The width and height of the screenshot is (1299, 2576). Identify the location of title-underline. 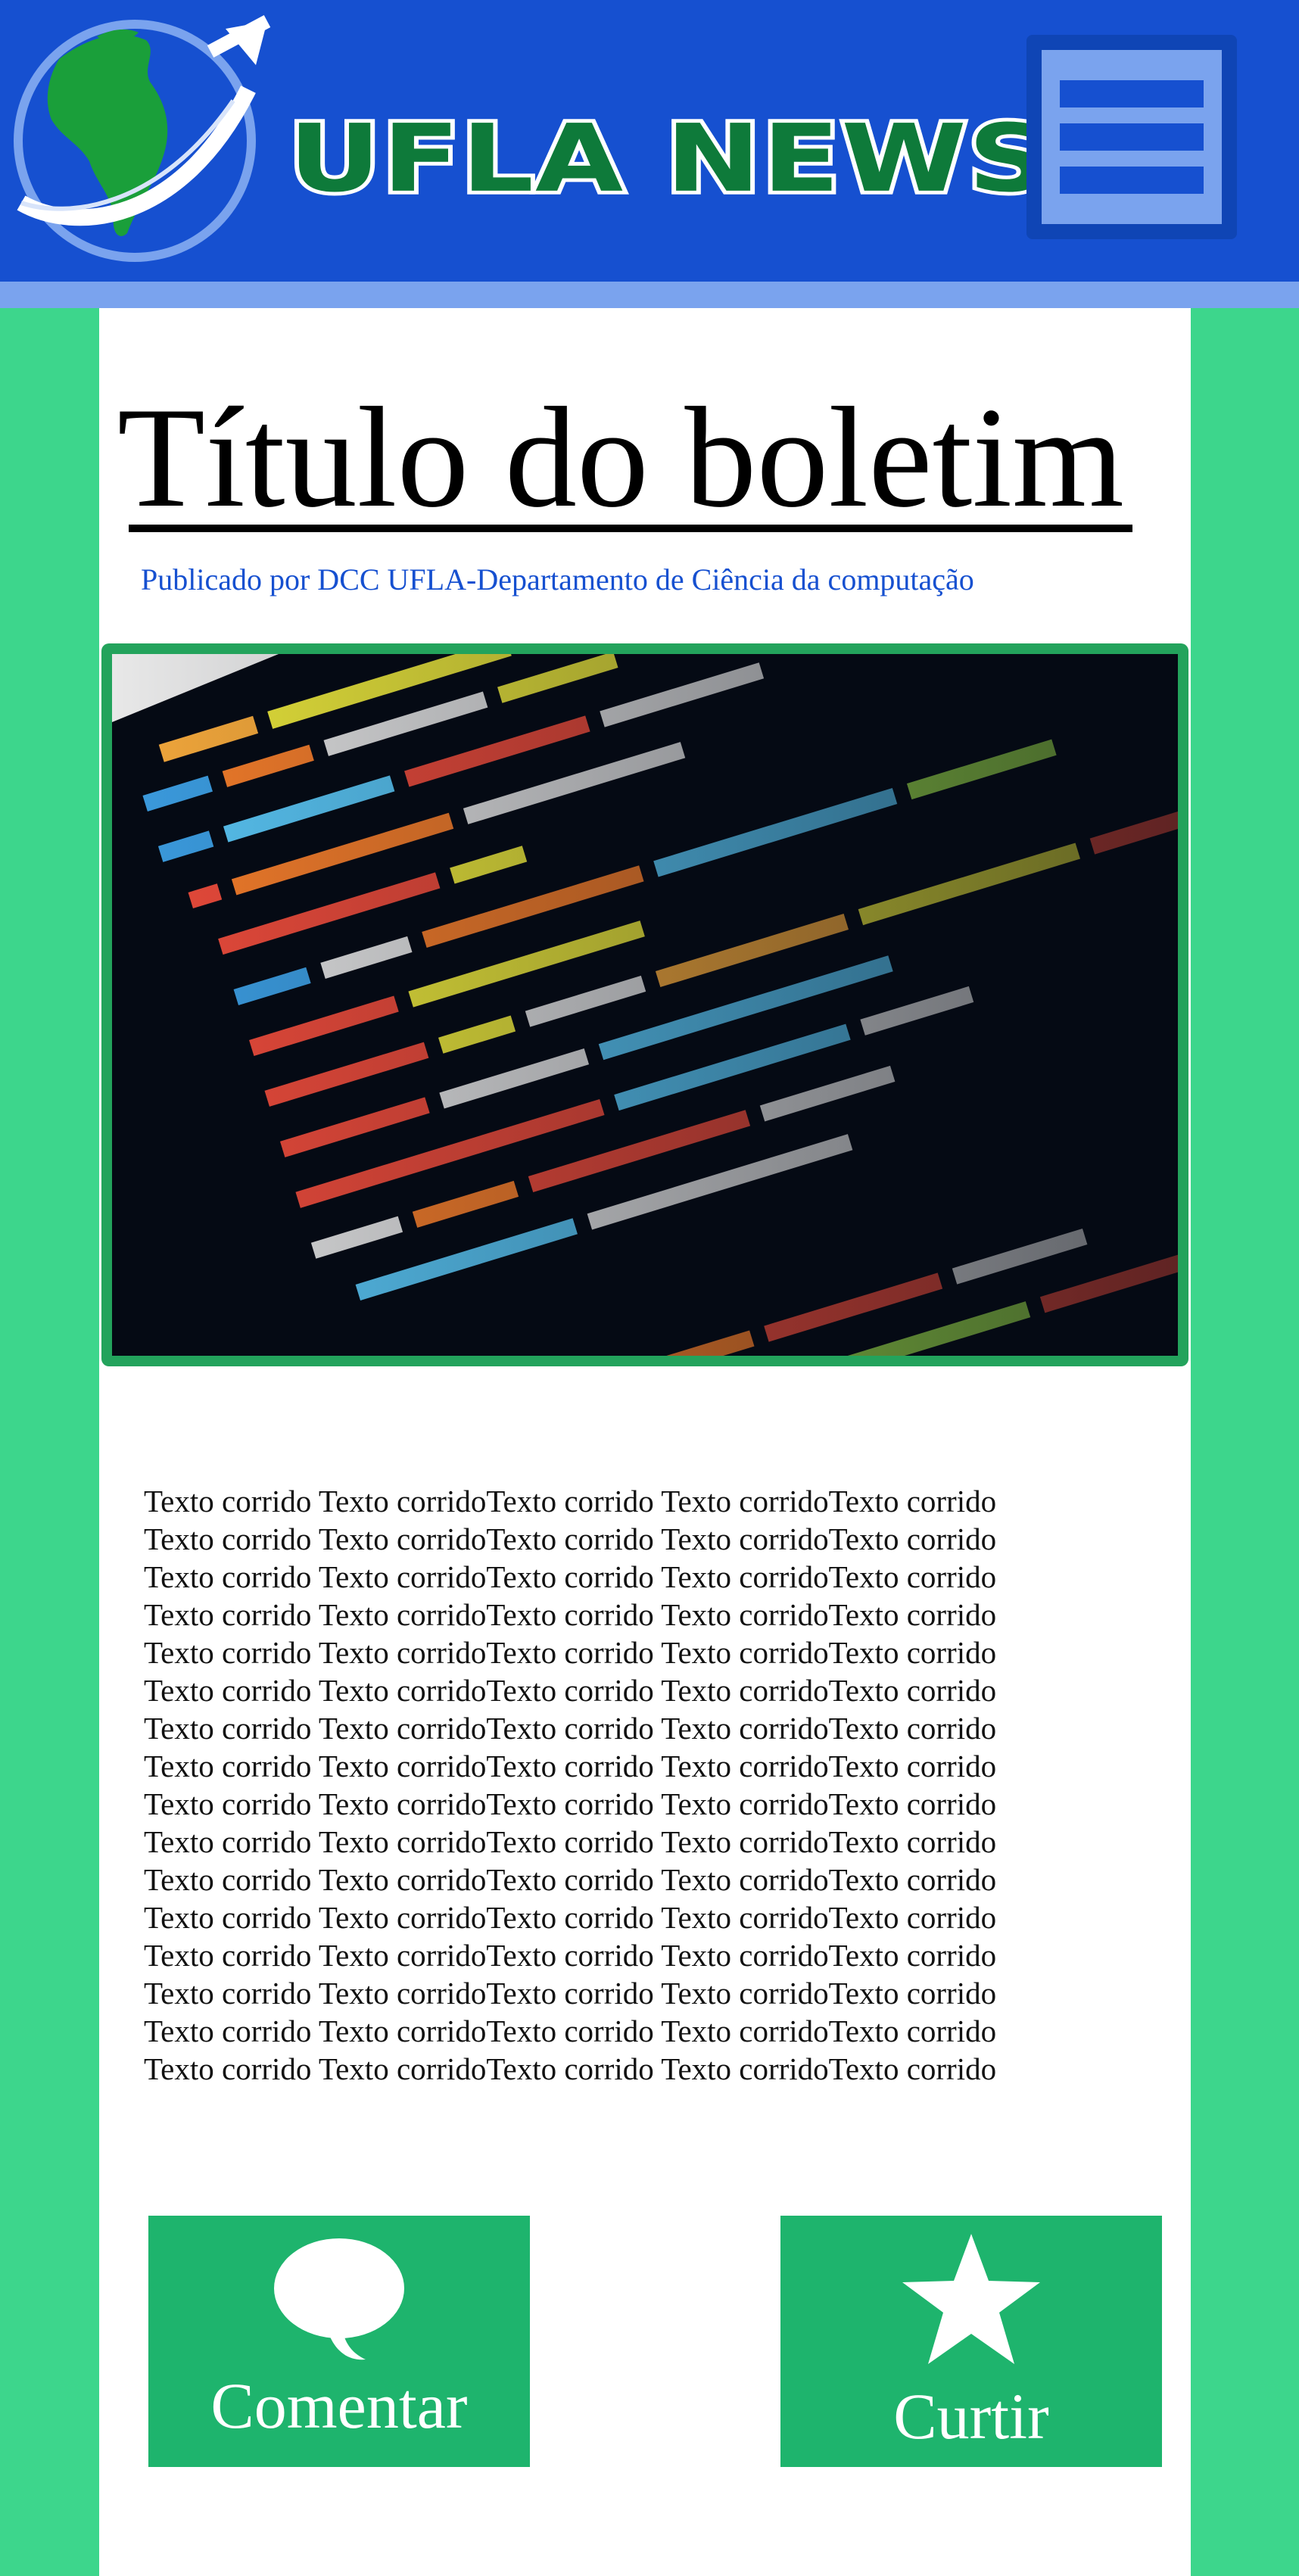
(630, 528).